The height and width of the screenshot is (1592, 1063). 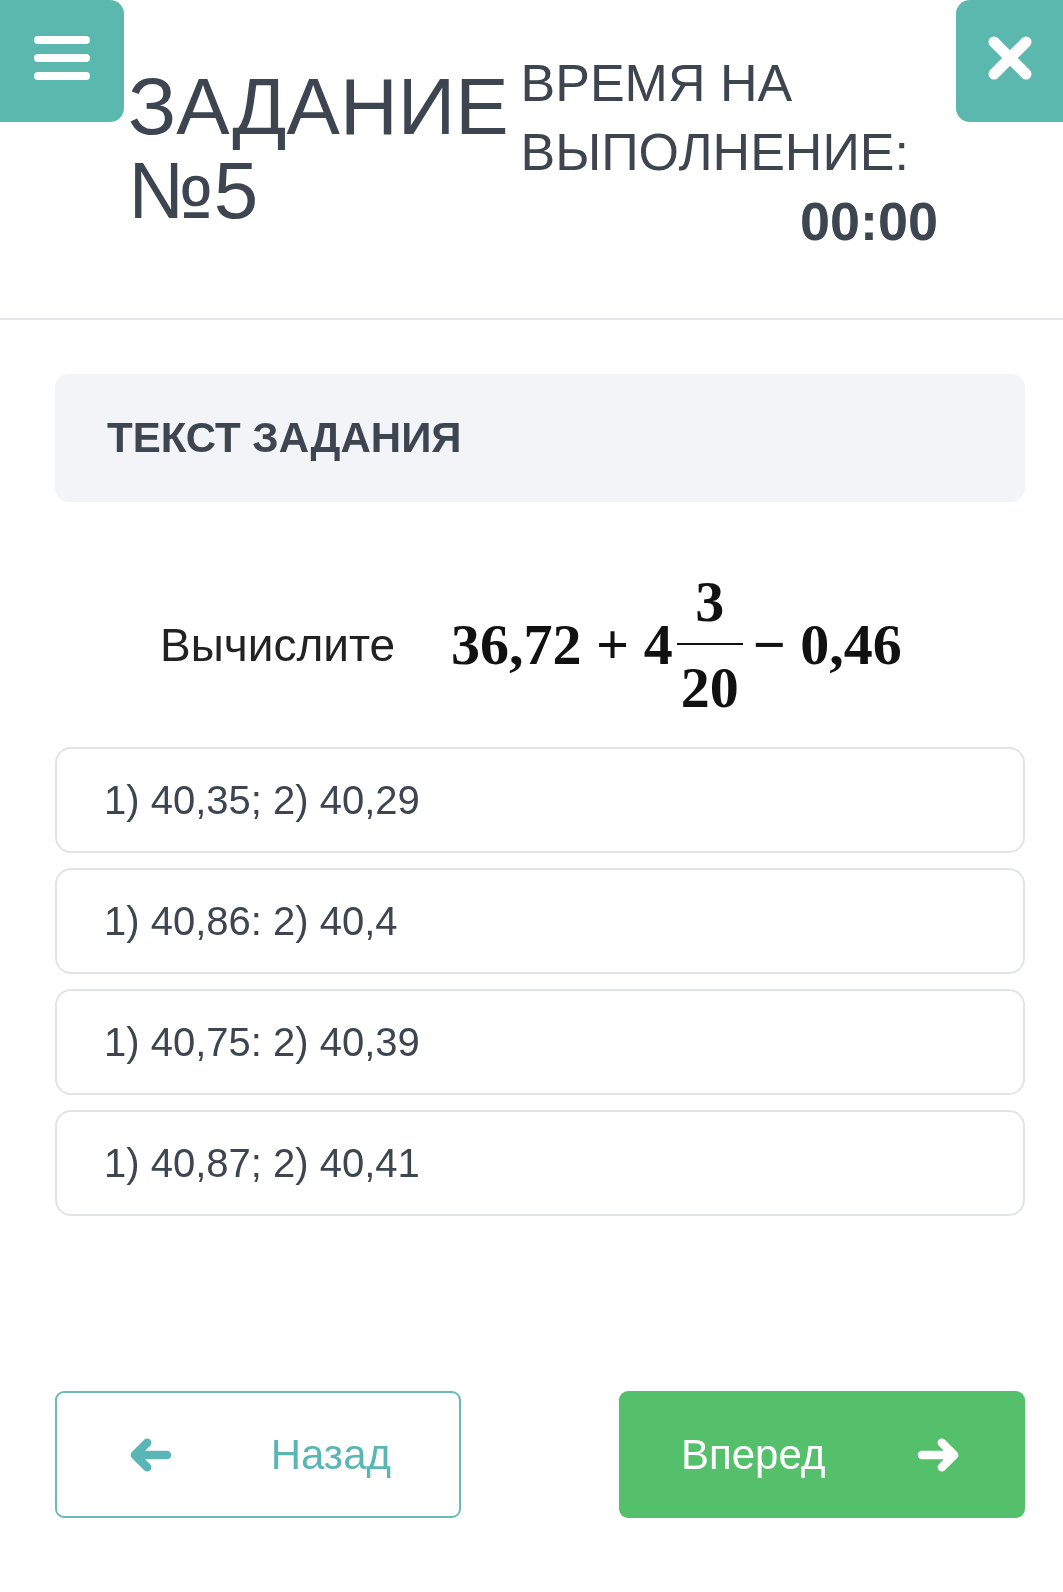 What do you see at coordinates (62, 58) in the screenshot?
I see `menu-icon` at bounding box center [62, 58].